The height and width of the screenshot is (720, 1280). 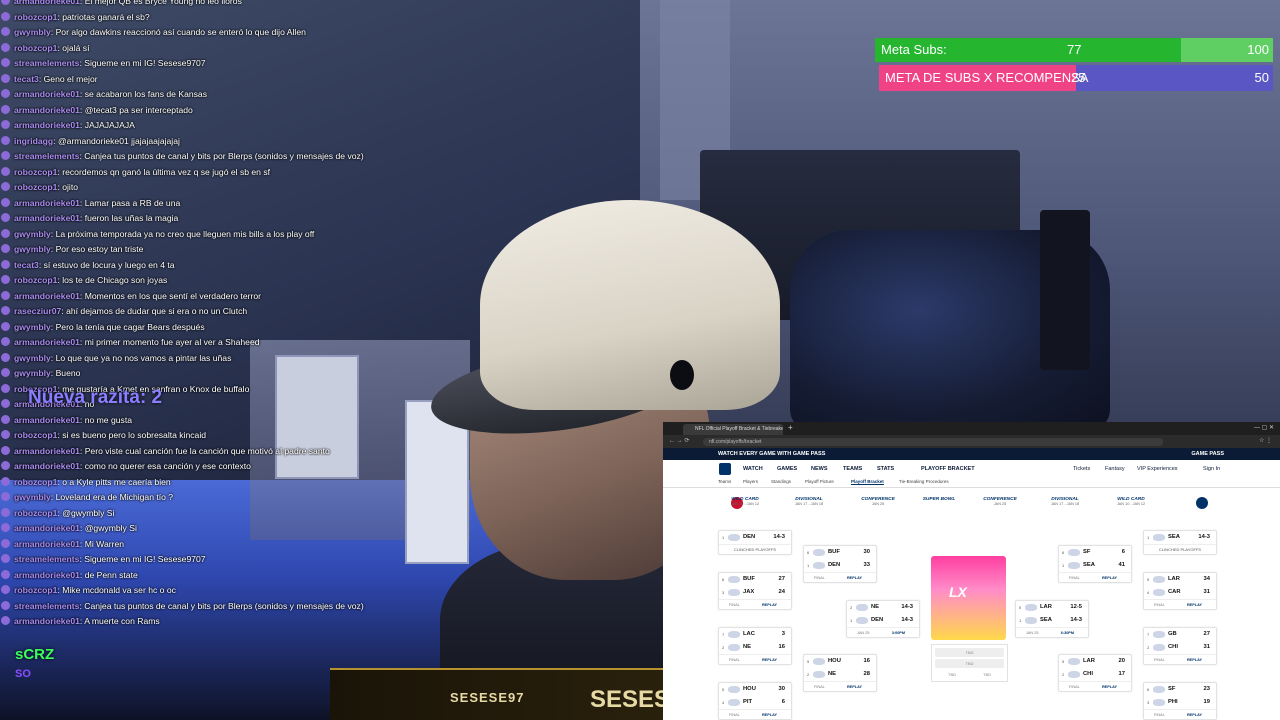 I want to click on matchup-card: 1 SEA 14-3 CLINCHED PLAYOFFS, so click(x=1180, y=542).